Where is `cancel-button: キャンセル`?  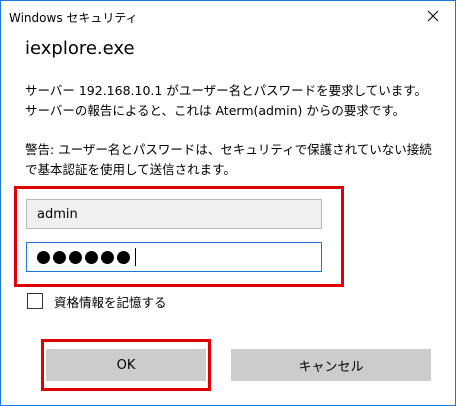
cancel-button: キャンセル is located at coordinates (331, 365).